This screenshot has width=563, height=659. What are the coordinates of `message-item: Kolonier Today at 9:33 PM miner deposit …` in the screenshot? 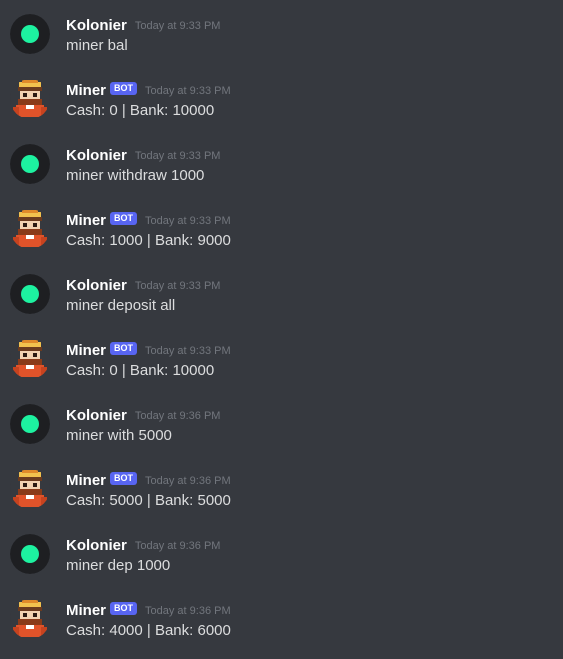 It's located at (281, 304).